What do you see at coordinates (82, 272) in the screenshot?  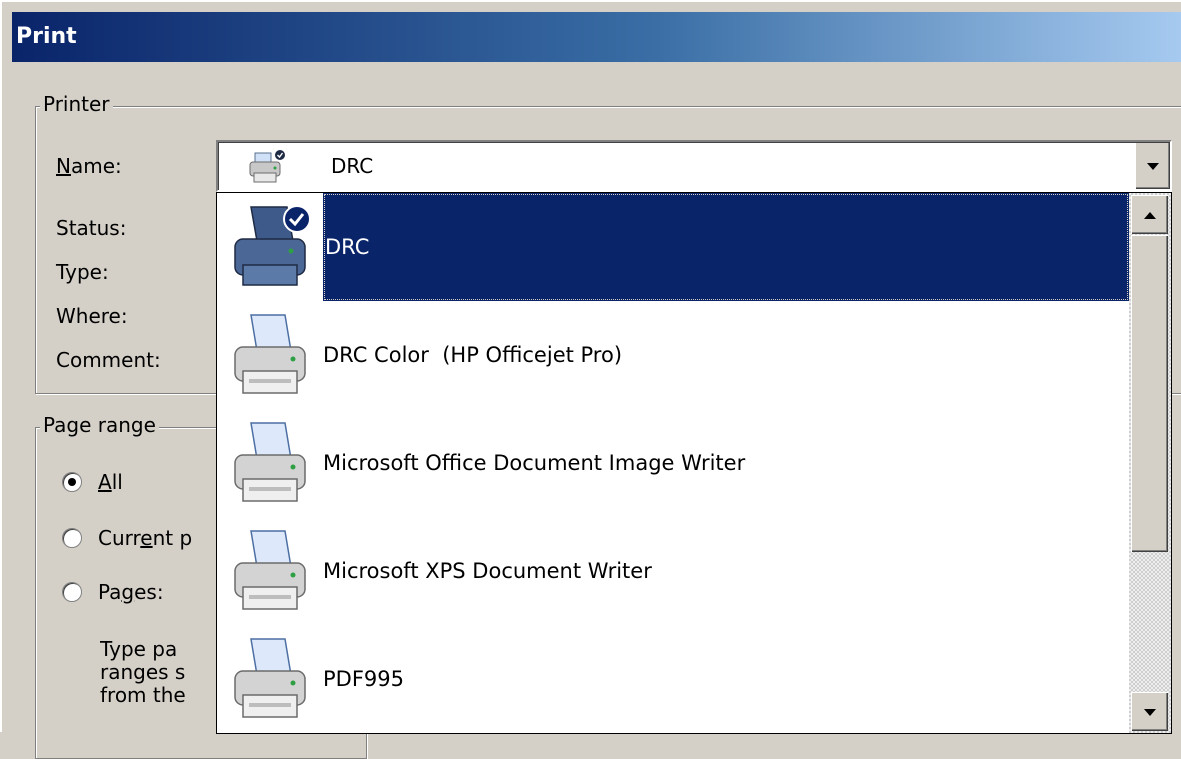 I see `type-label: Type:` at bounding box center [82, 272].